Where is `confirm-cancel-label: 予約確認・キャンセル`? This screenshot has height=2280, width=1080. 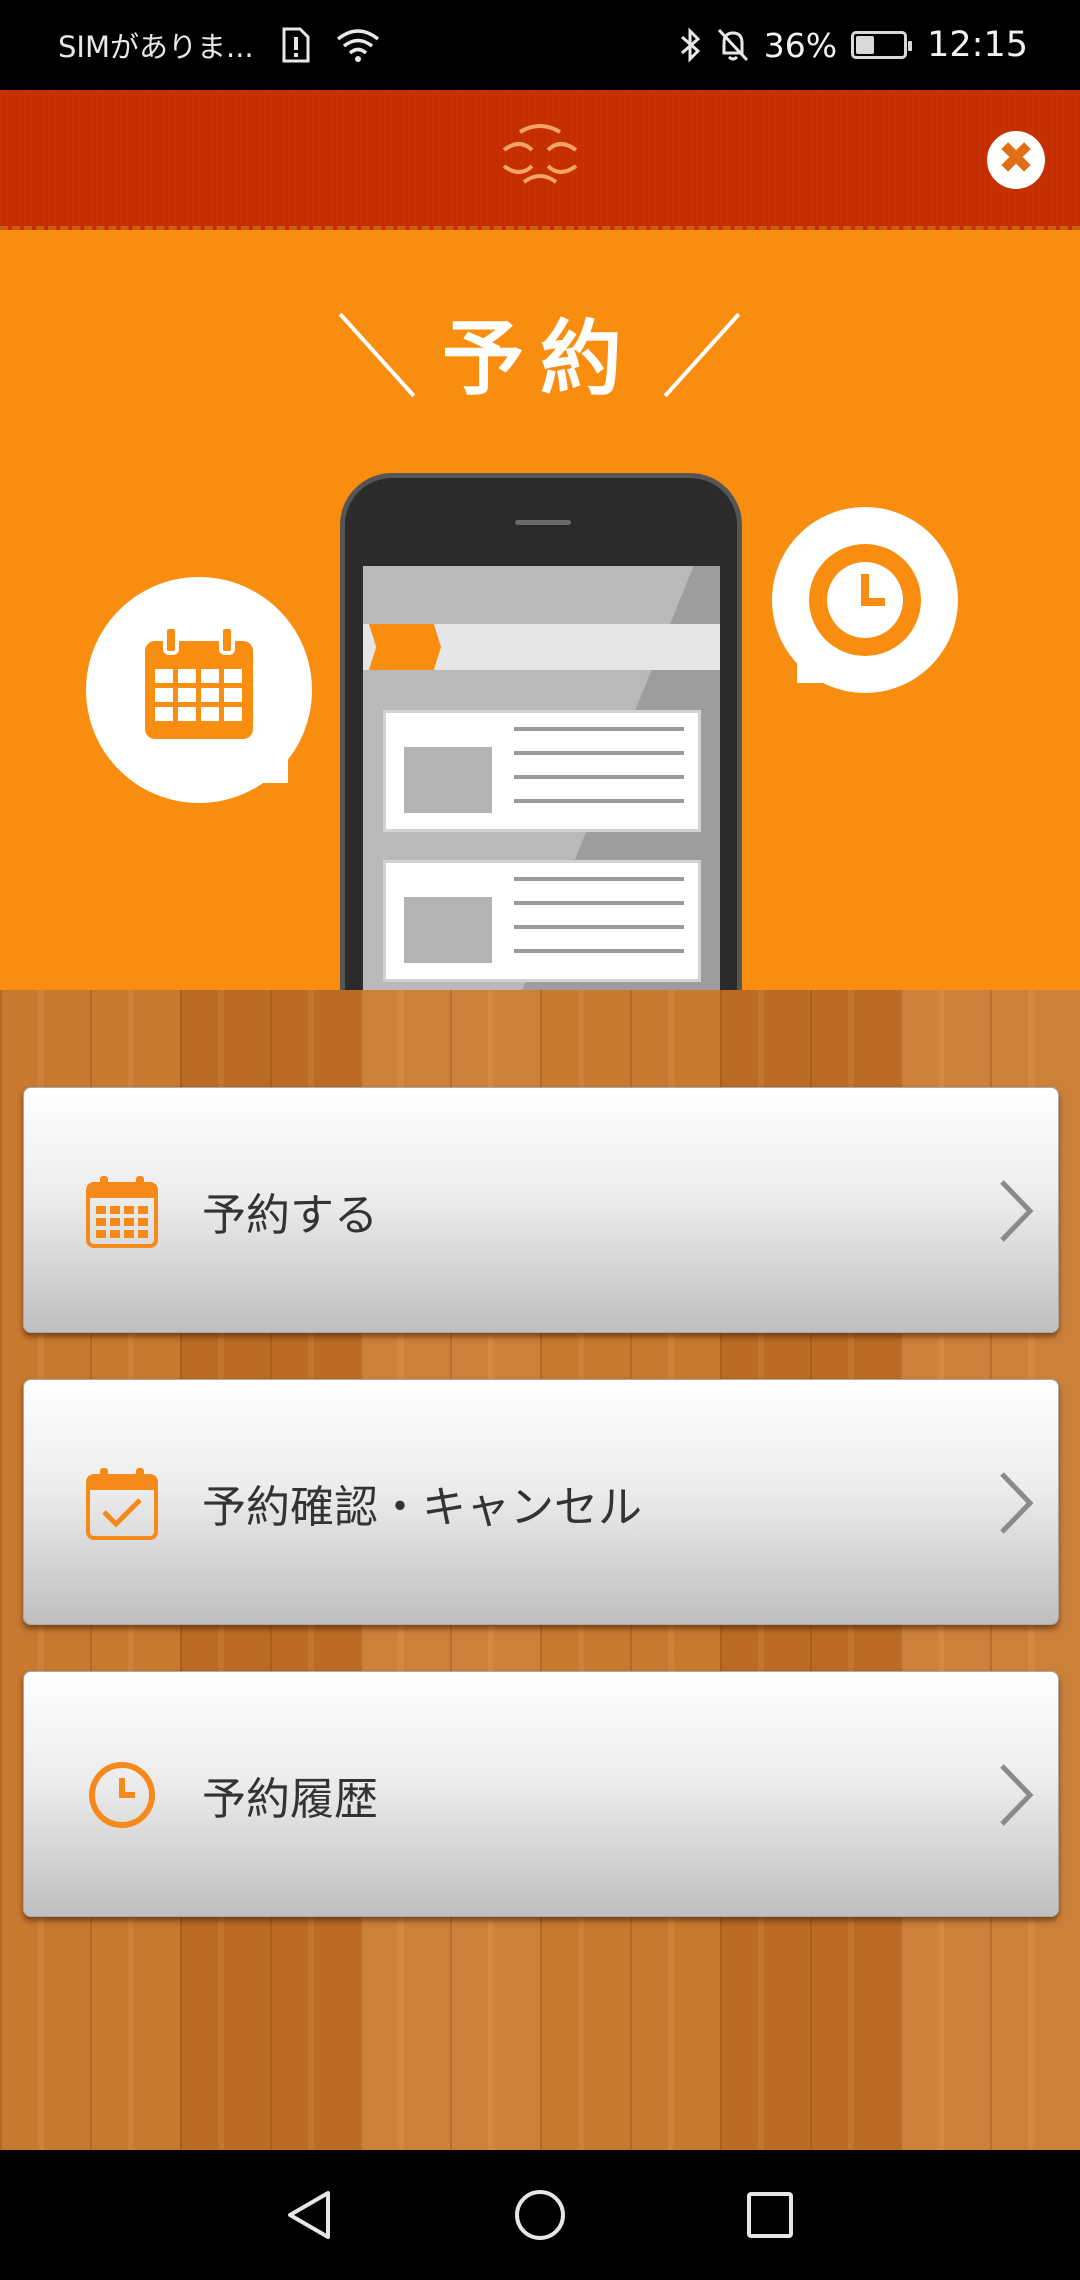 confirm-cancel-label: 予約確認・キャンセル is located at coordinates (422, 1507).